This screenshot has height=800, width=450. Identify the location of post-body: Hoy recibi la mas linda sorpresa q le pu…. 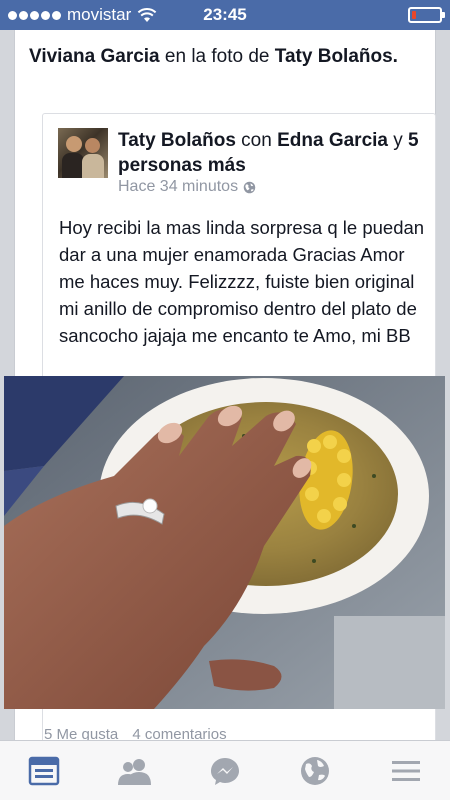
(242, 281).